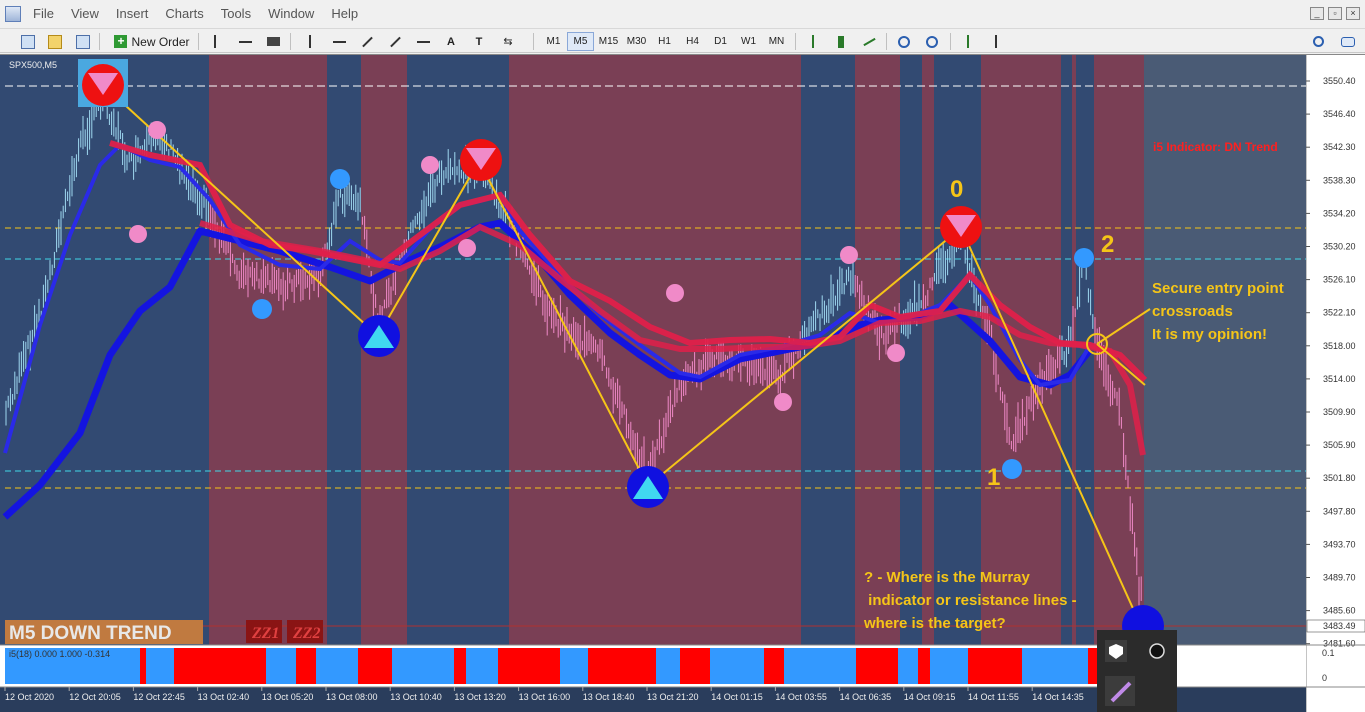  I want to click on overlay-widget, so click(1137, 671).